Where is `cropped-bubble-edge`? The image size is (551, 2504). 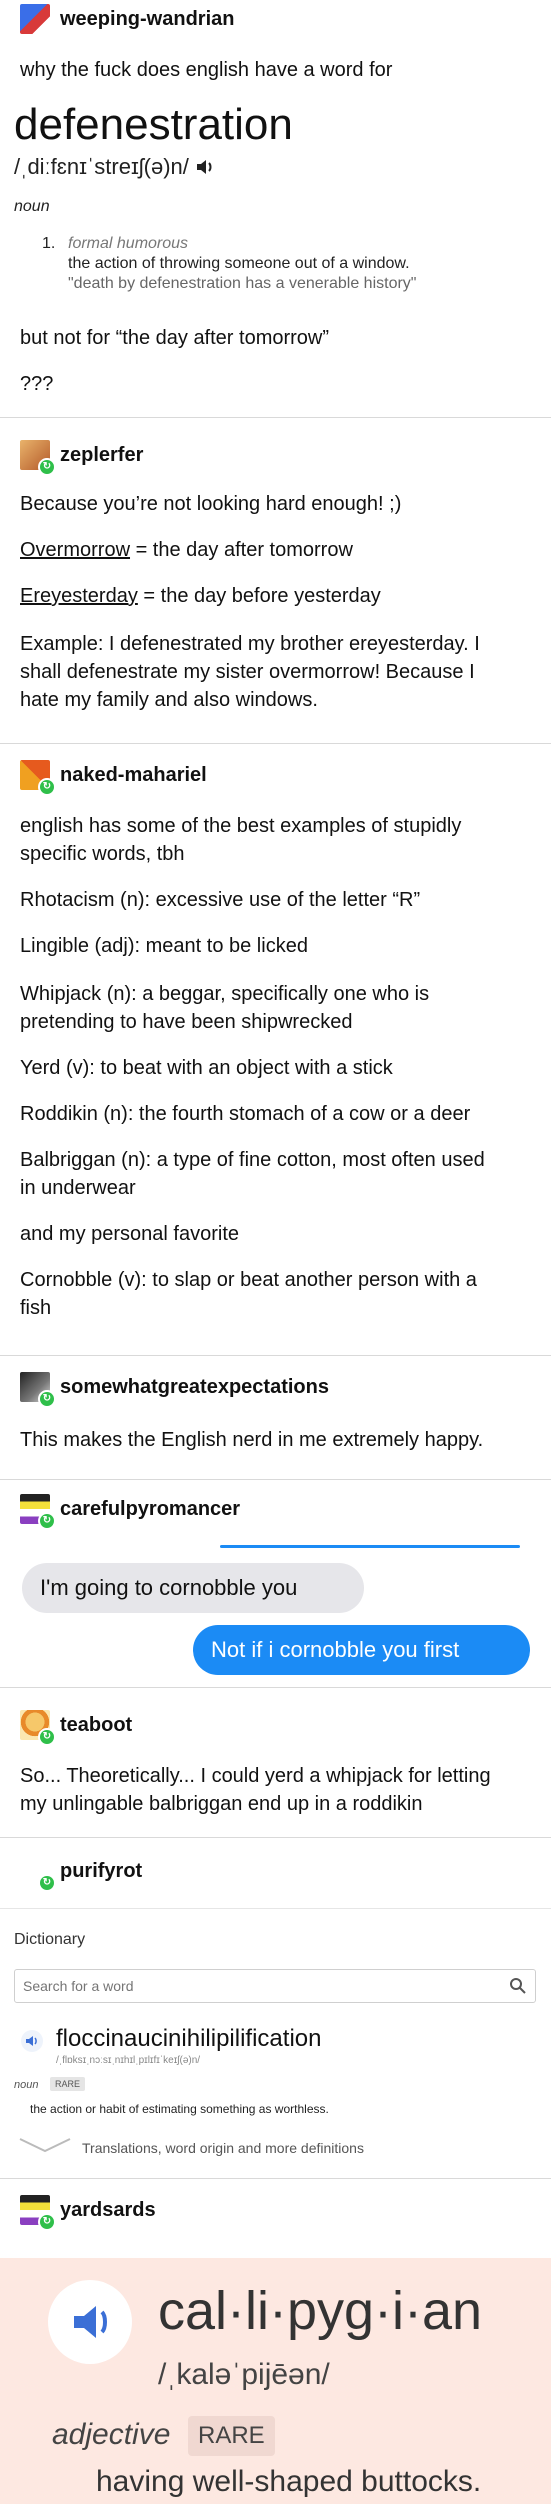 cropped-bubble-edge is located at coordinates (370, 1546).